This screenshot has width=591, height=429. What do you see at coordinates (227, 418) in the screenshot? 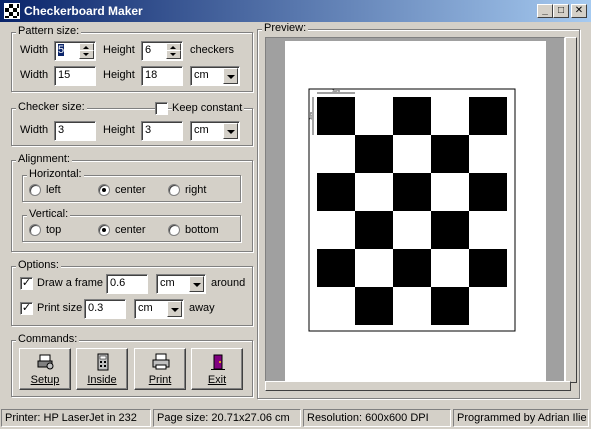
I see `status-page-size: Page size: 20.71x27.06 cm` at bounding box center [227, 418].